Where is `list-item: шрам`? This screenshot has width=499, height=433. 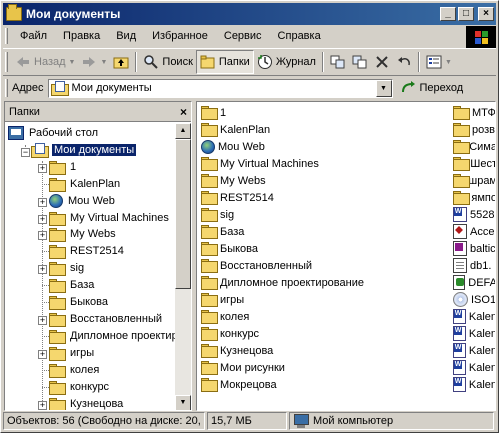
list-item: шрам is located at coordinates (474, 180).